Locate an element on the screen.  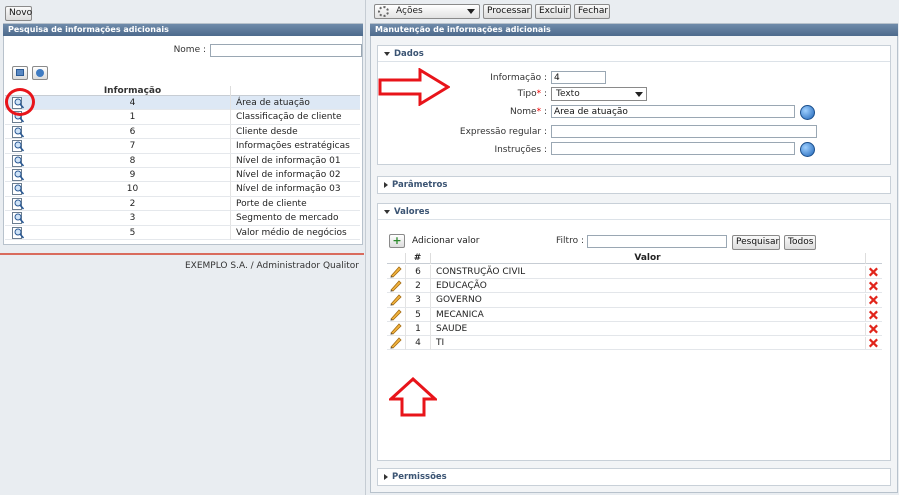
annotation-circle is located at coordinates (20, 102).